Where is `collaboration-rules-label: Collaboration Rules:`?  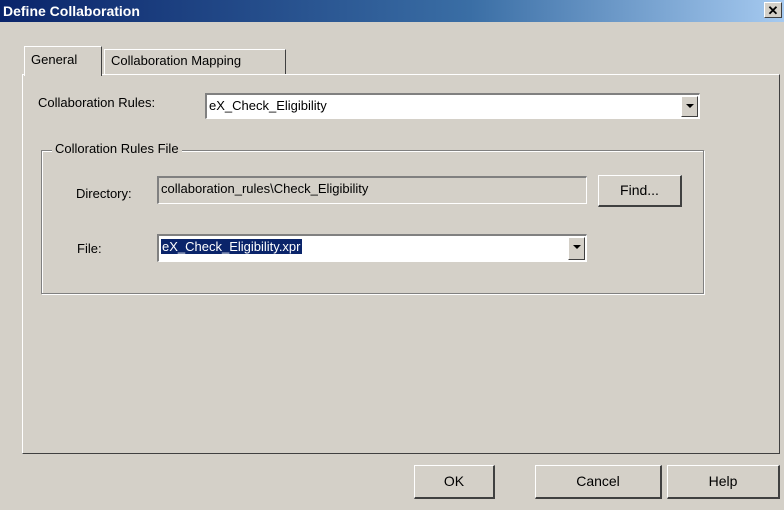 collaboration-rules-label: Collaboration Rules: is located at coordinates (97, 102).